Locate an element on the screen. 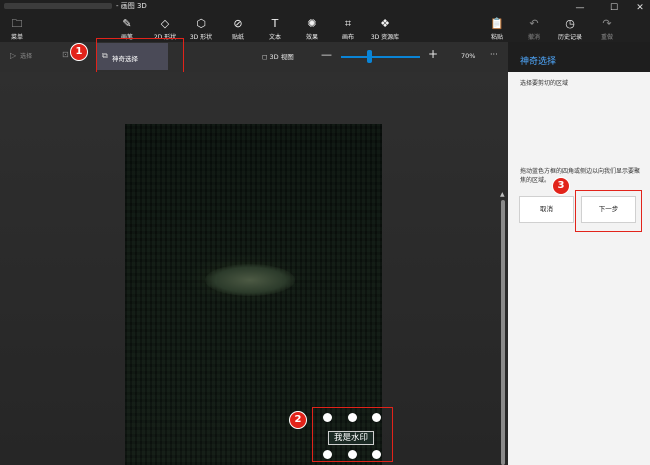 The image size is (650, 465). canvas-icon: ⌗ is located at coordinates (348, 23).